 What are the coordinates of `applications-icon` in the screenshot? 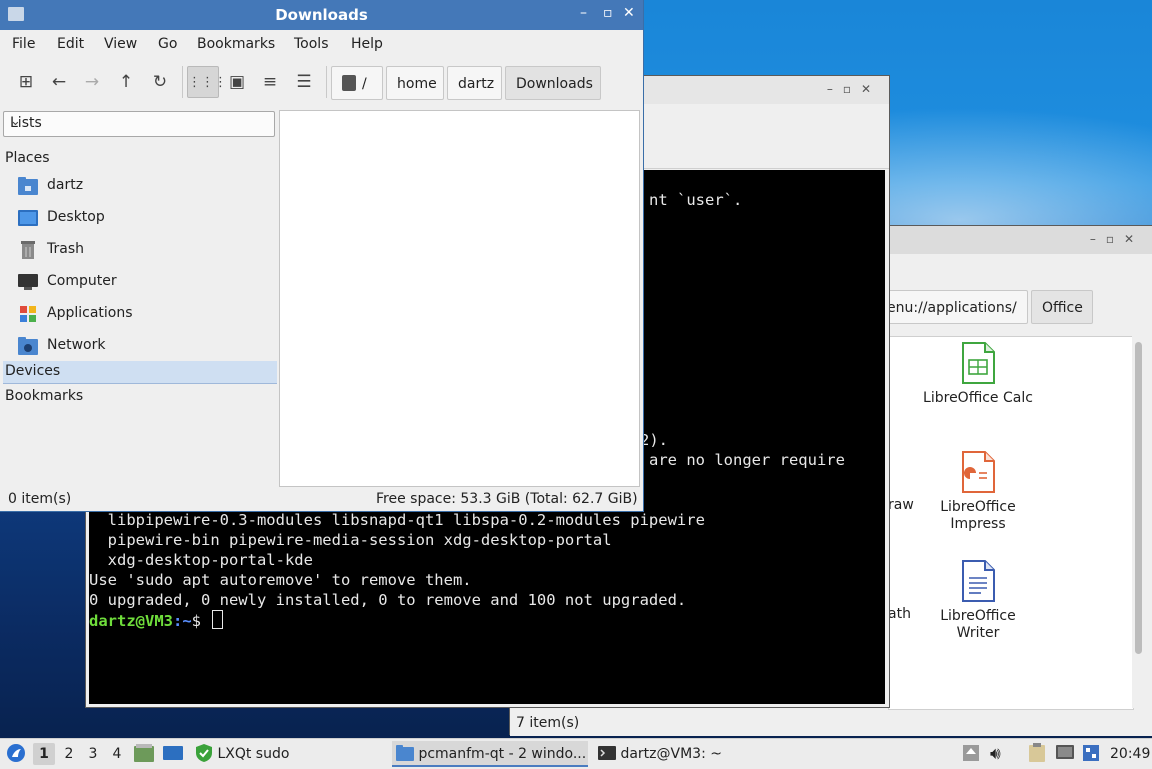 It's located at (28, 314).